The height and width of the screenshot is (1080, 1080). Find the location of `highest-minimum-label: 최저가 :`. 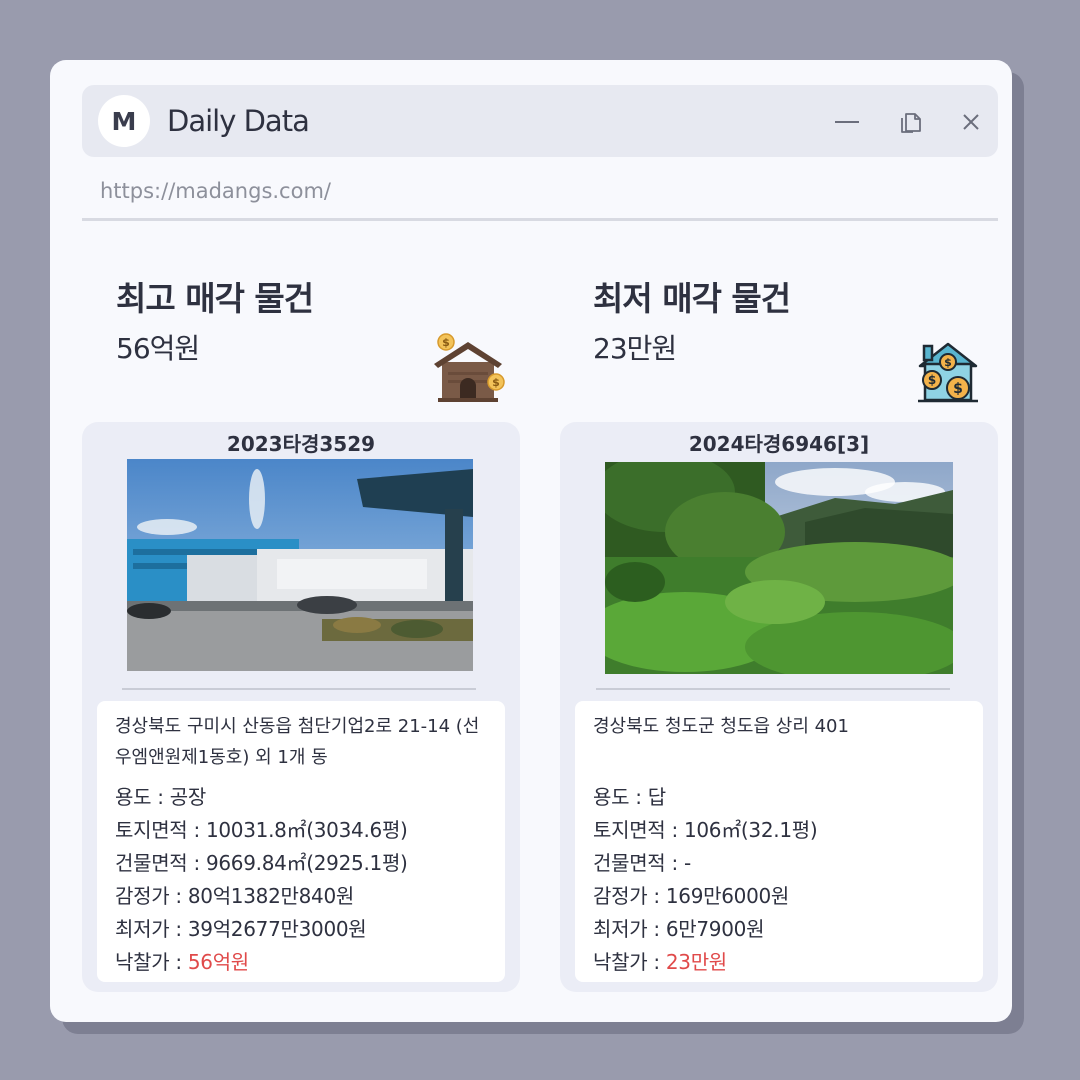

highest-minimum-label: 최저가 : is located at coordinates (151, 929).